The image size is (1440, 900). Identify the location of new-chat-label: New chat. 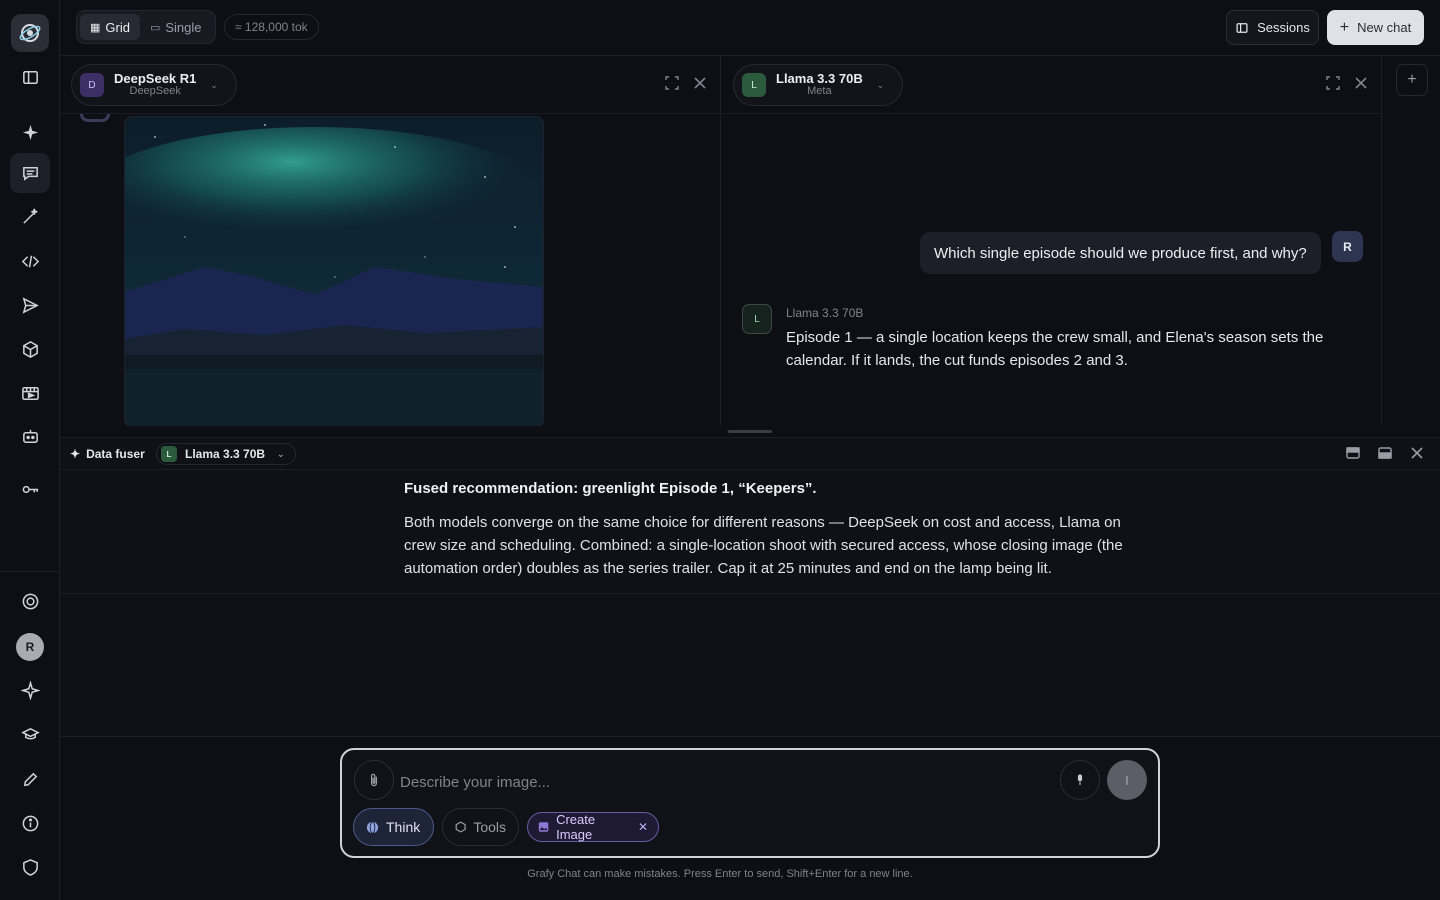
(1384, 27).